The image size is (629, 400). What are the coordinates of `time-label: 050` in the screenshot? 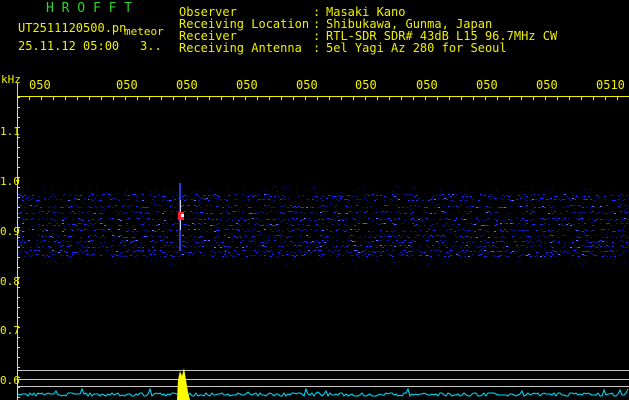 It's located at (187, 85).